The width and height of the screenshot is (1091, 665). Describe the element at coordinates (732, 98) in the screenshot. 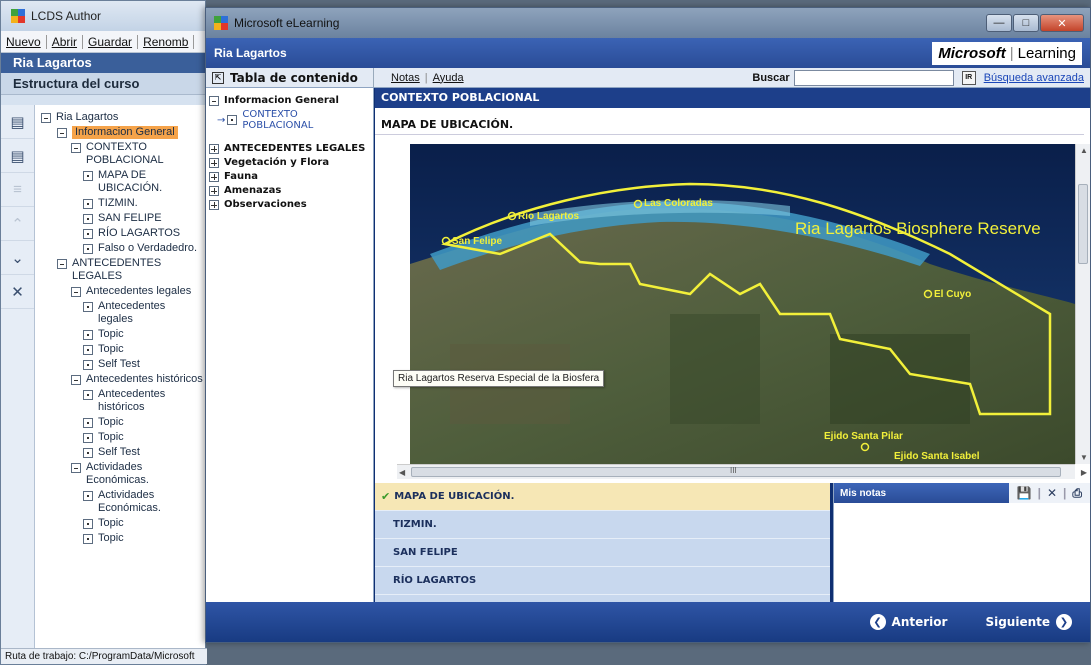

I see `section-title-bar: CONTEXTO POBLACIONAL` at that location.